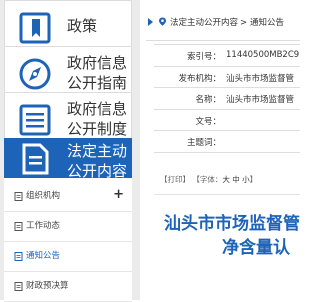 The width and height of the screenshot is (320, 302). I want to click on nav-label-line: 法定主动, so click(97, 151).